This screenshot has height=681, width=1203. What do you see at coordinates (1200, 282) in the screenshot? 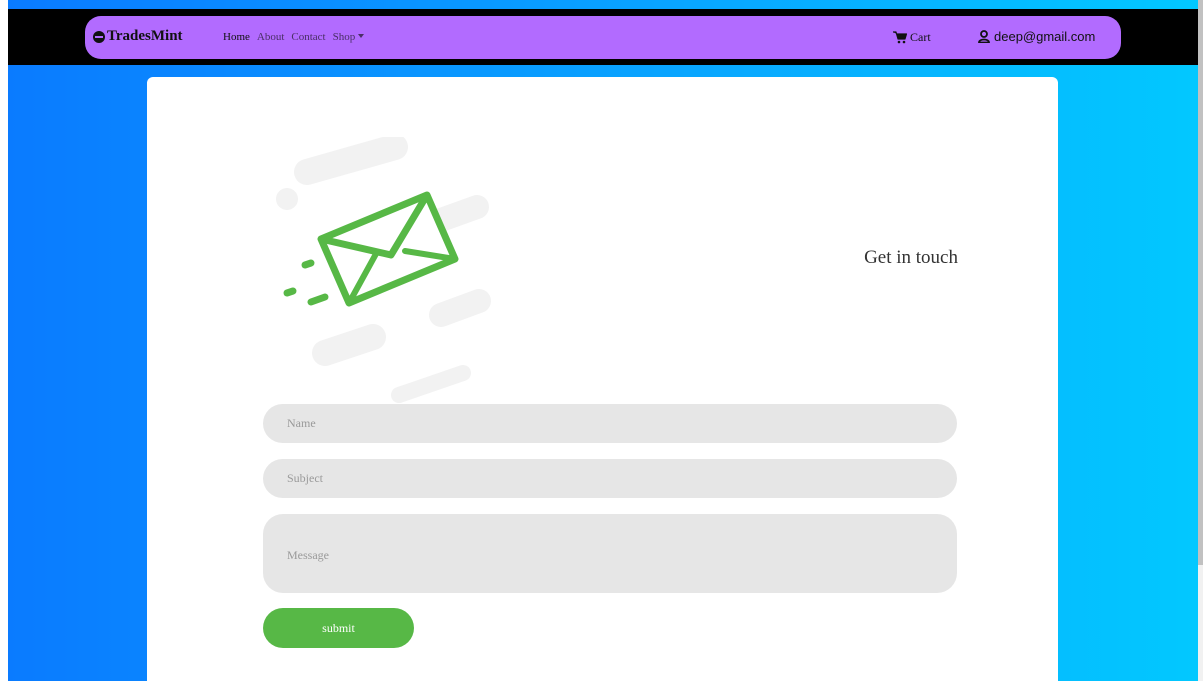
I see `scrollbar-thumb` at bounding box center [1200, 282].